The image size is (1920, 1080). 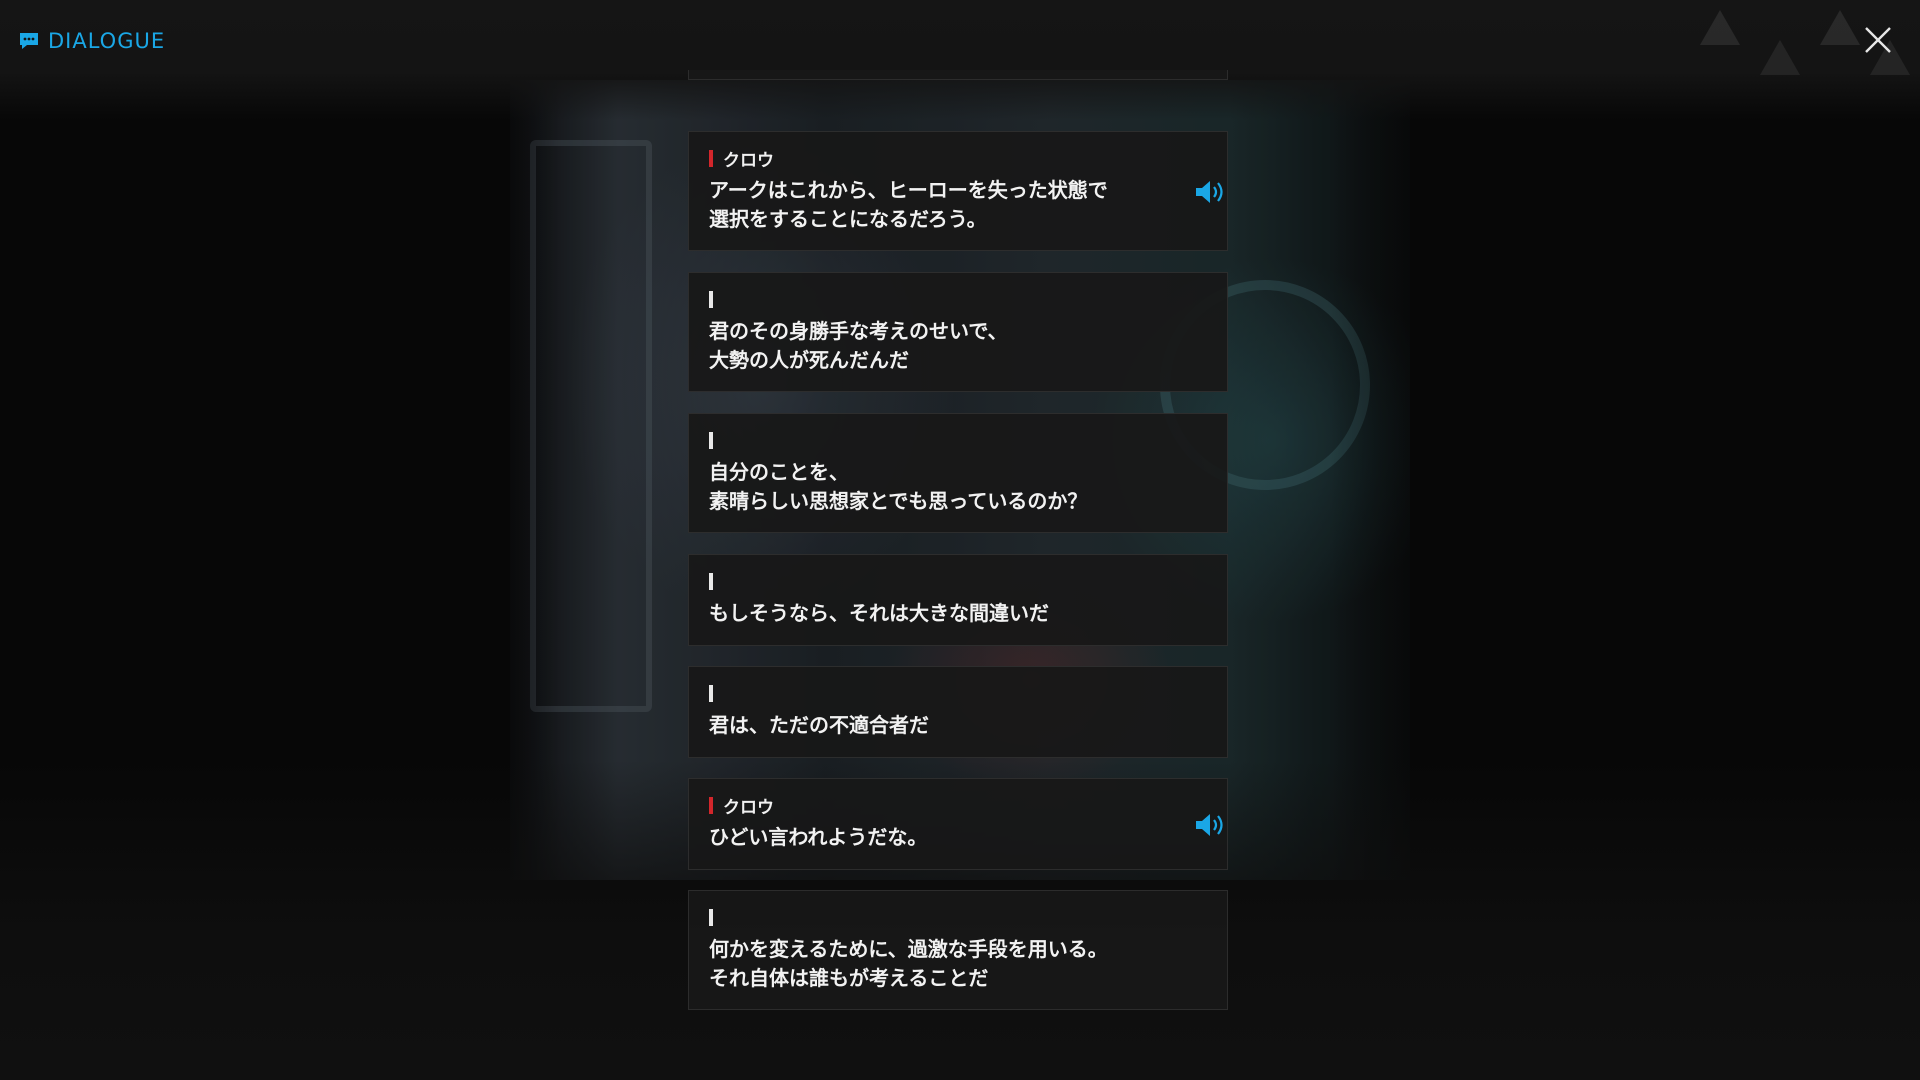 What do you see at coordinates (958, 824) in the screenshot?
I see `dialogue-entry: クロウひどい言われようだな。` at bounding box center [958, 824].